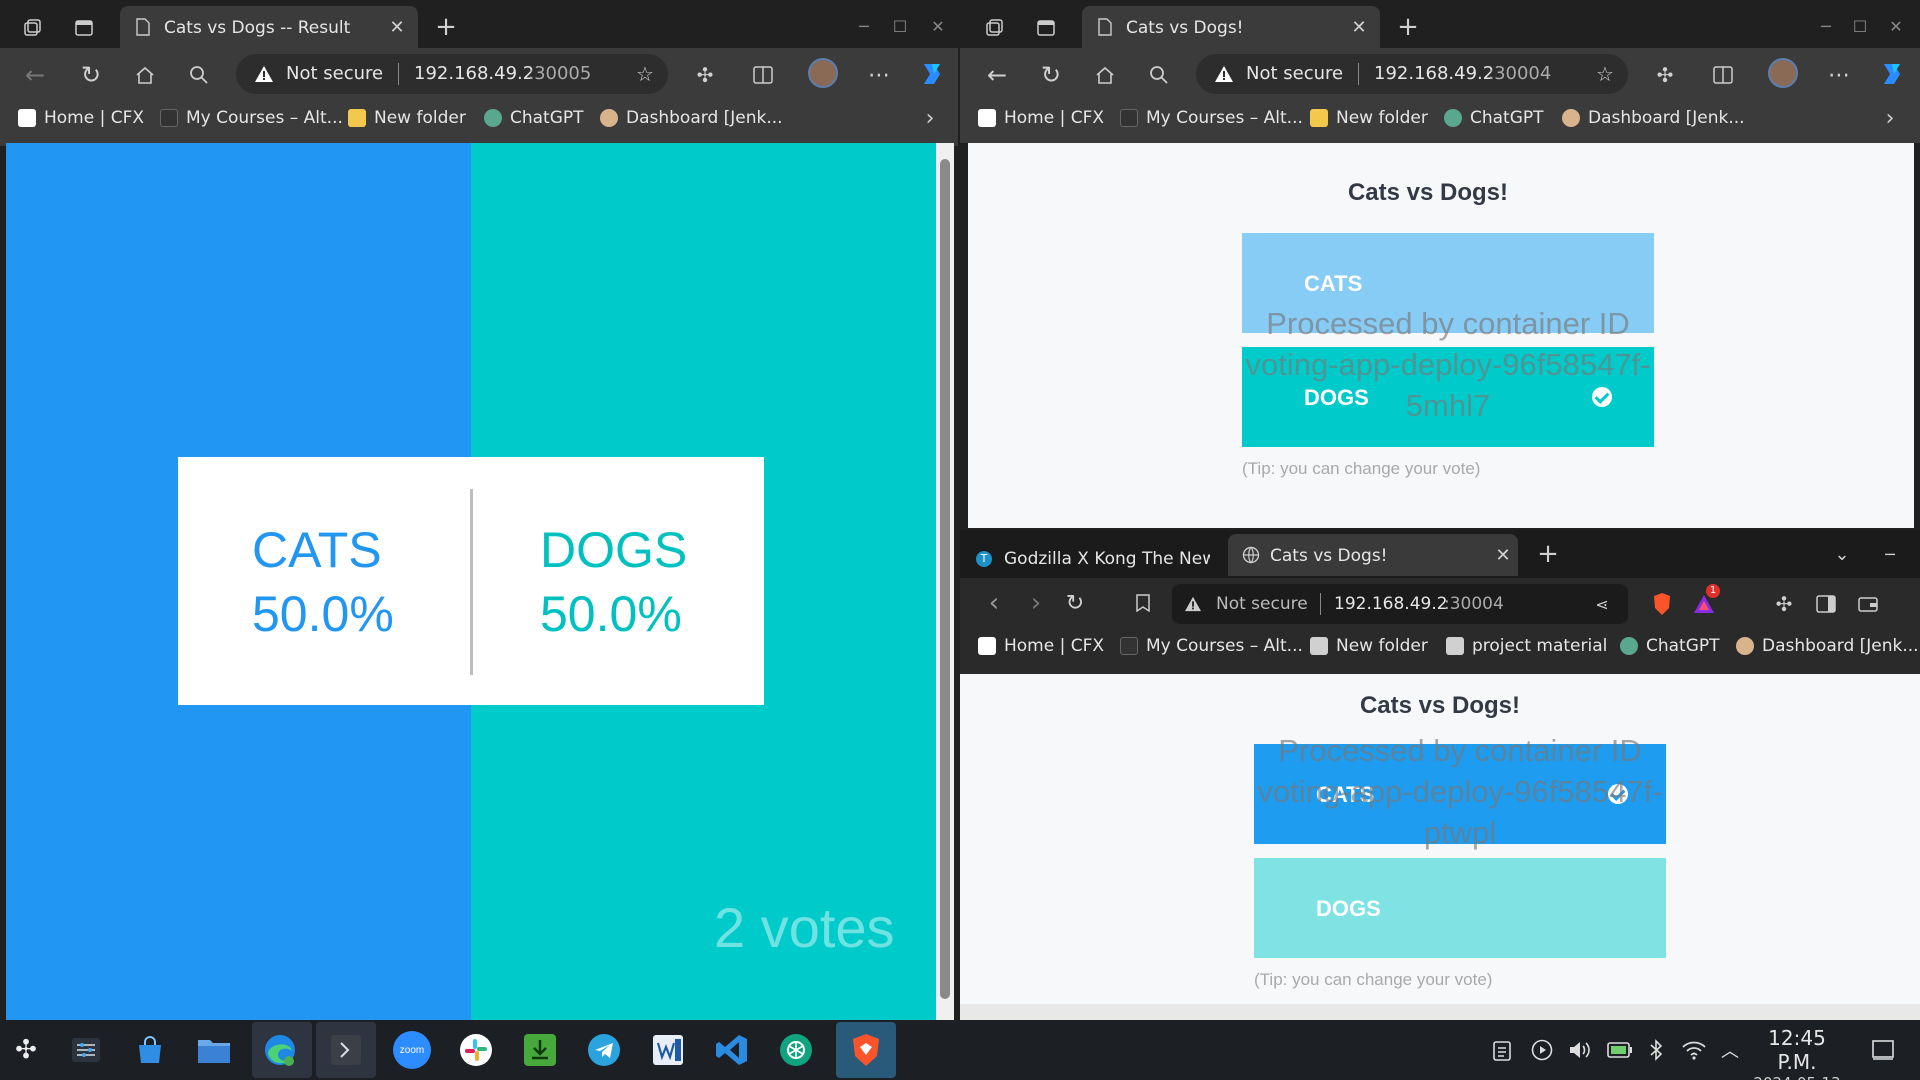 This screenshot has height=1080, width=1920. I want to click on terminal-icon, so click(346, 1050).